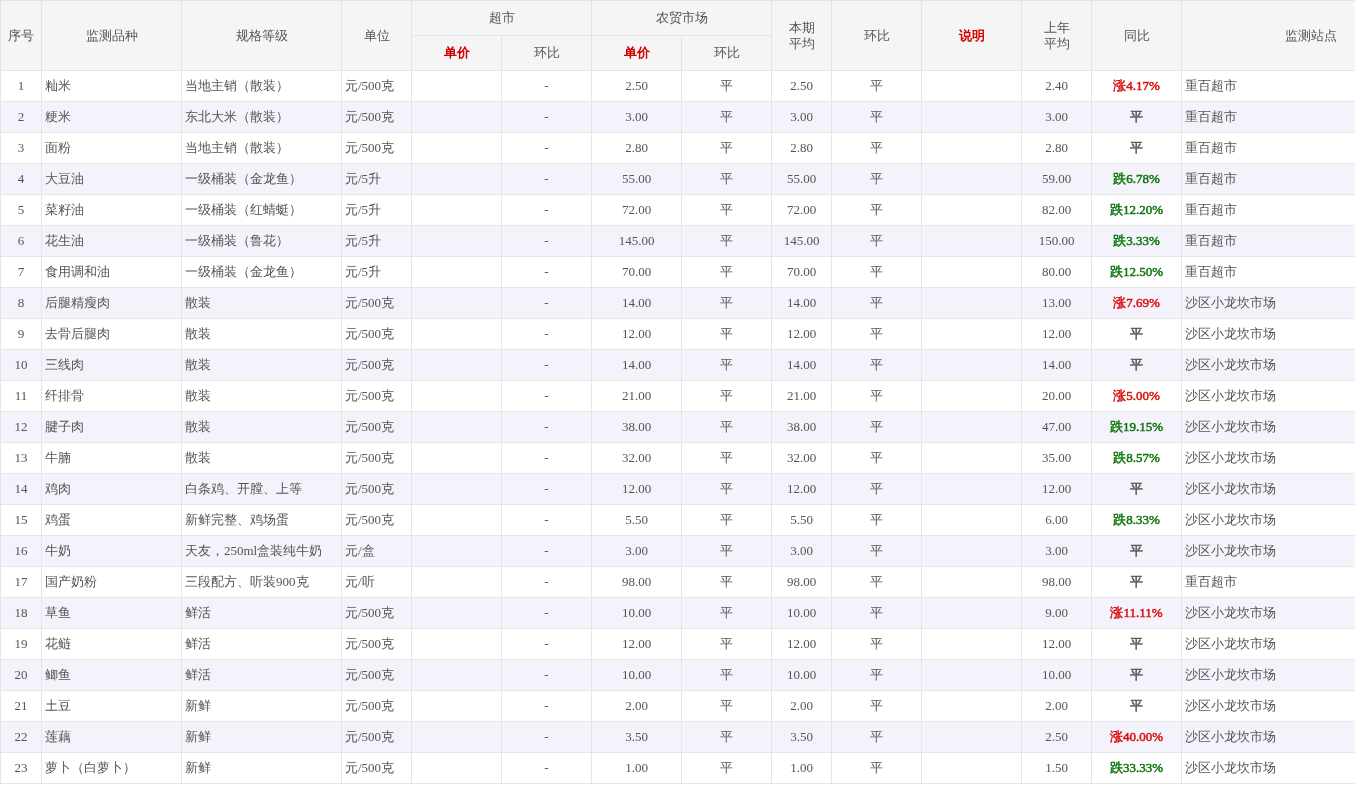 This screenshot has height=785, width=1355. What do you see at coordinates (111, 86) in the screenshot?
I see `table-cell: 籼米` at bounding box center [111, 86].